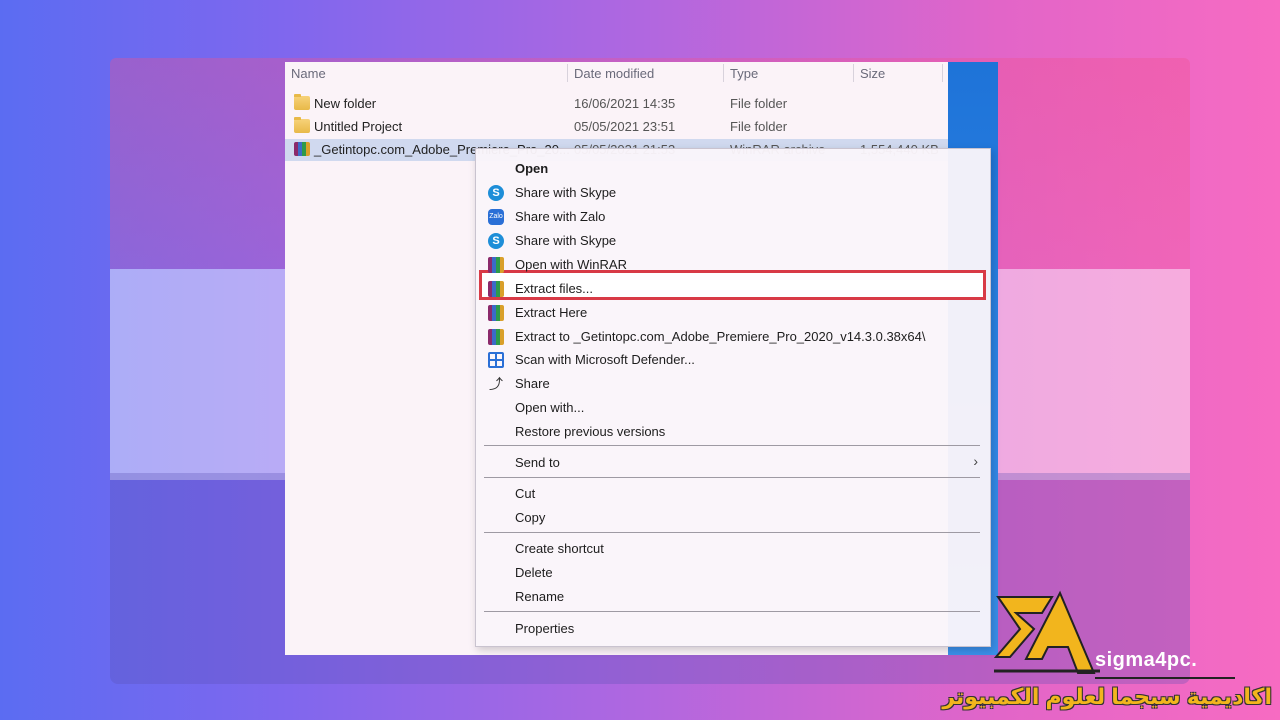  I want to click on column-header-date: Date modified, so click(614, 73).